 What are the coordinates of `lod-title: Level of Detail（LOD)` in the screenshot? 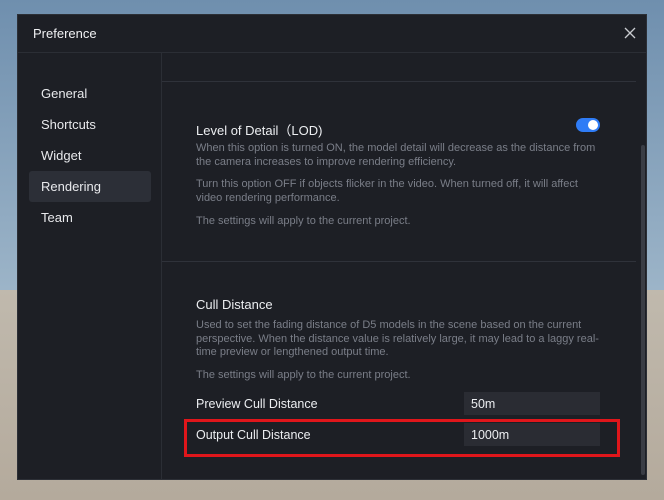 It's located at (259, 130).